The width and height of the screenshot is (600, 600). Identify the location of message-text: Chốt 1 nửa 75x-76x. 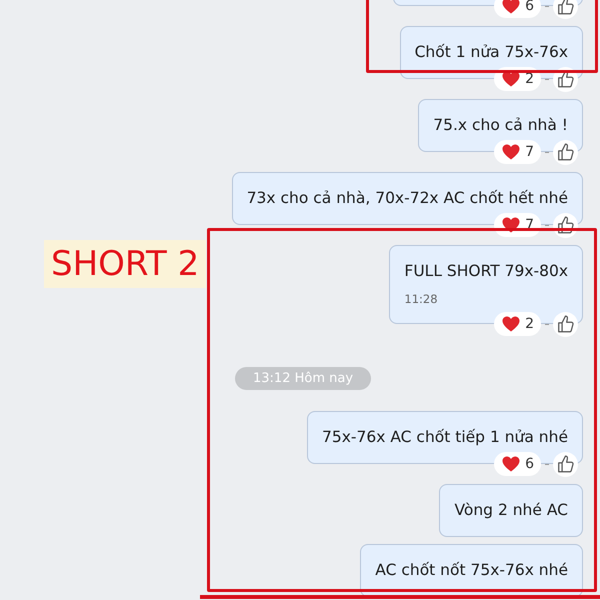
(491, 52).